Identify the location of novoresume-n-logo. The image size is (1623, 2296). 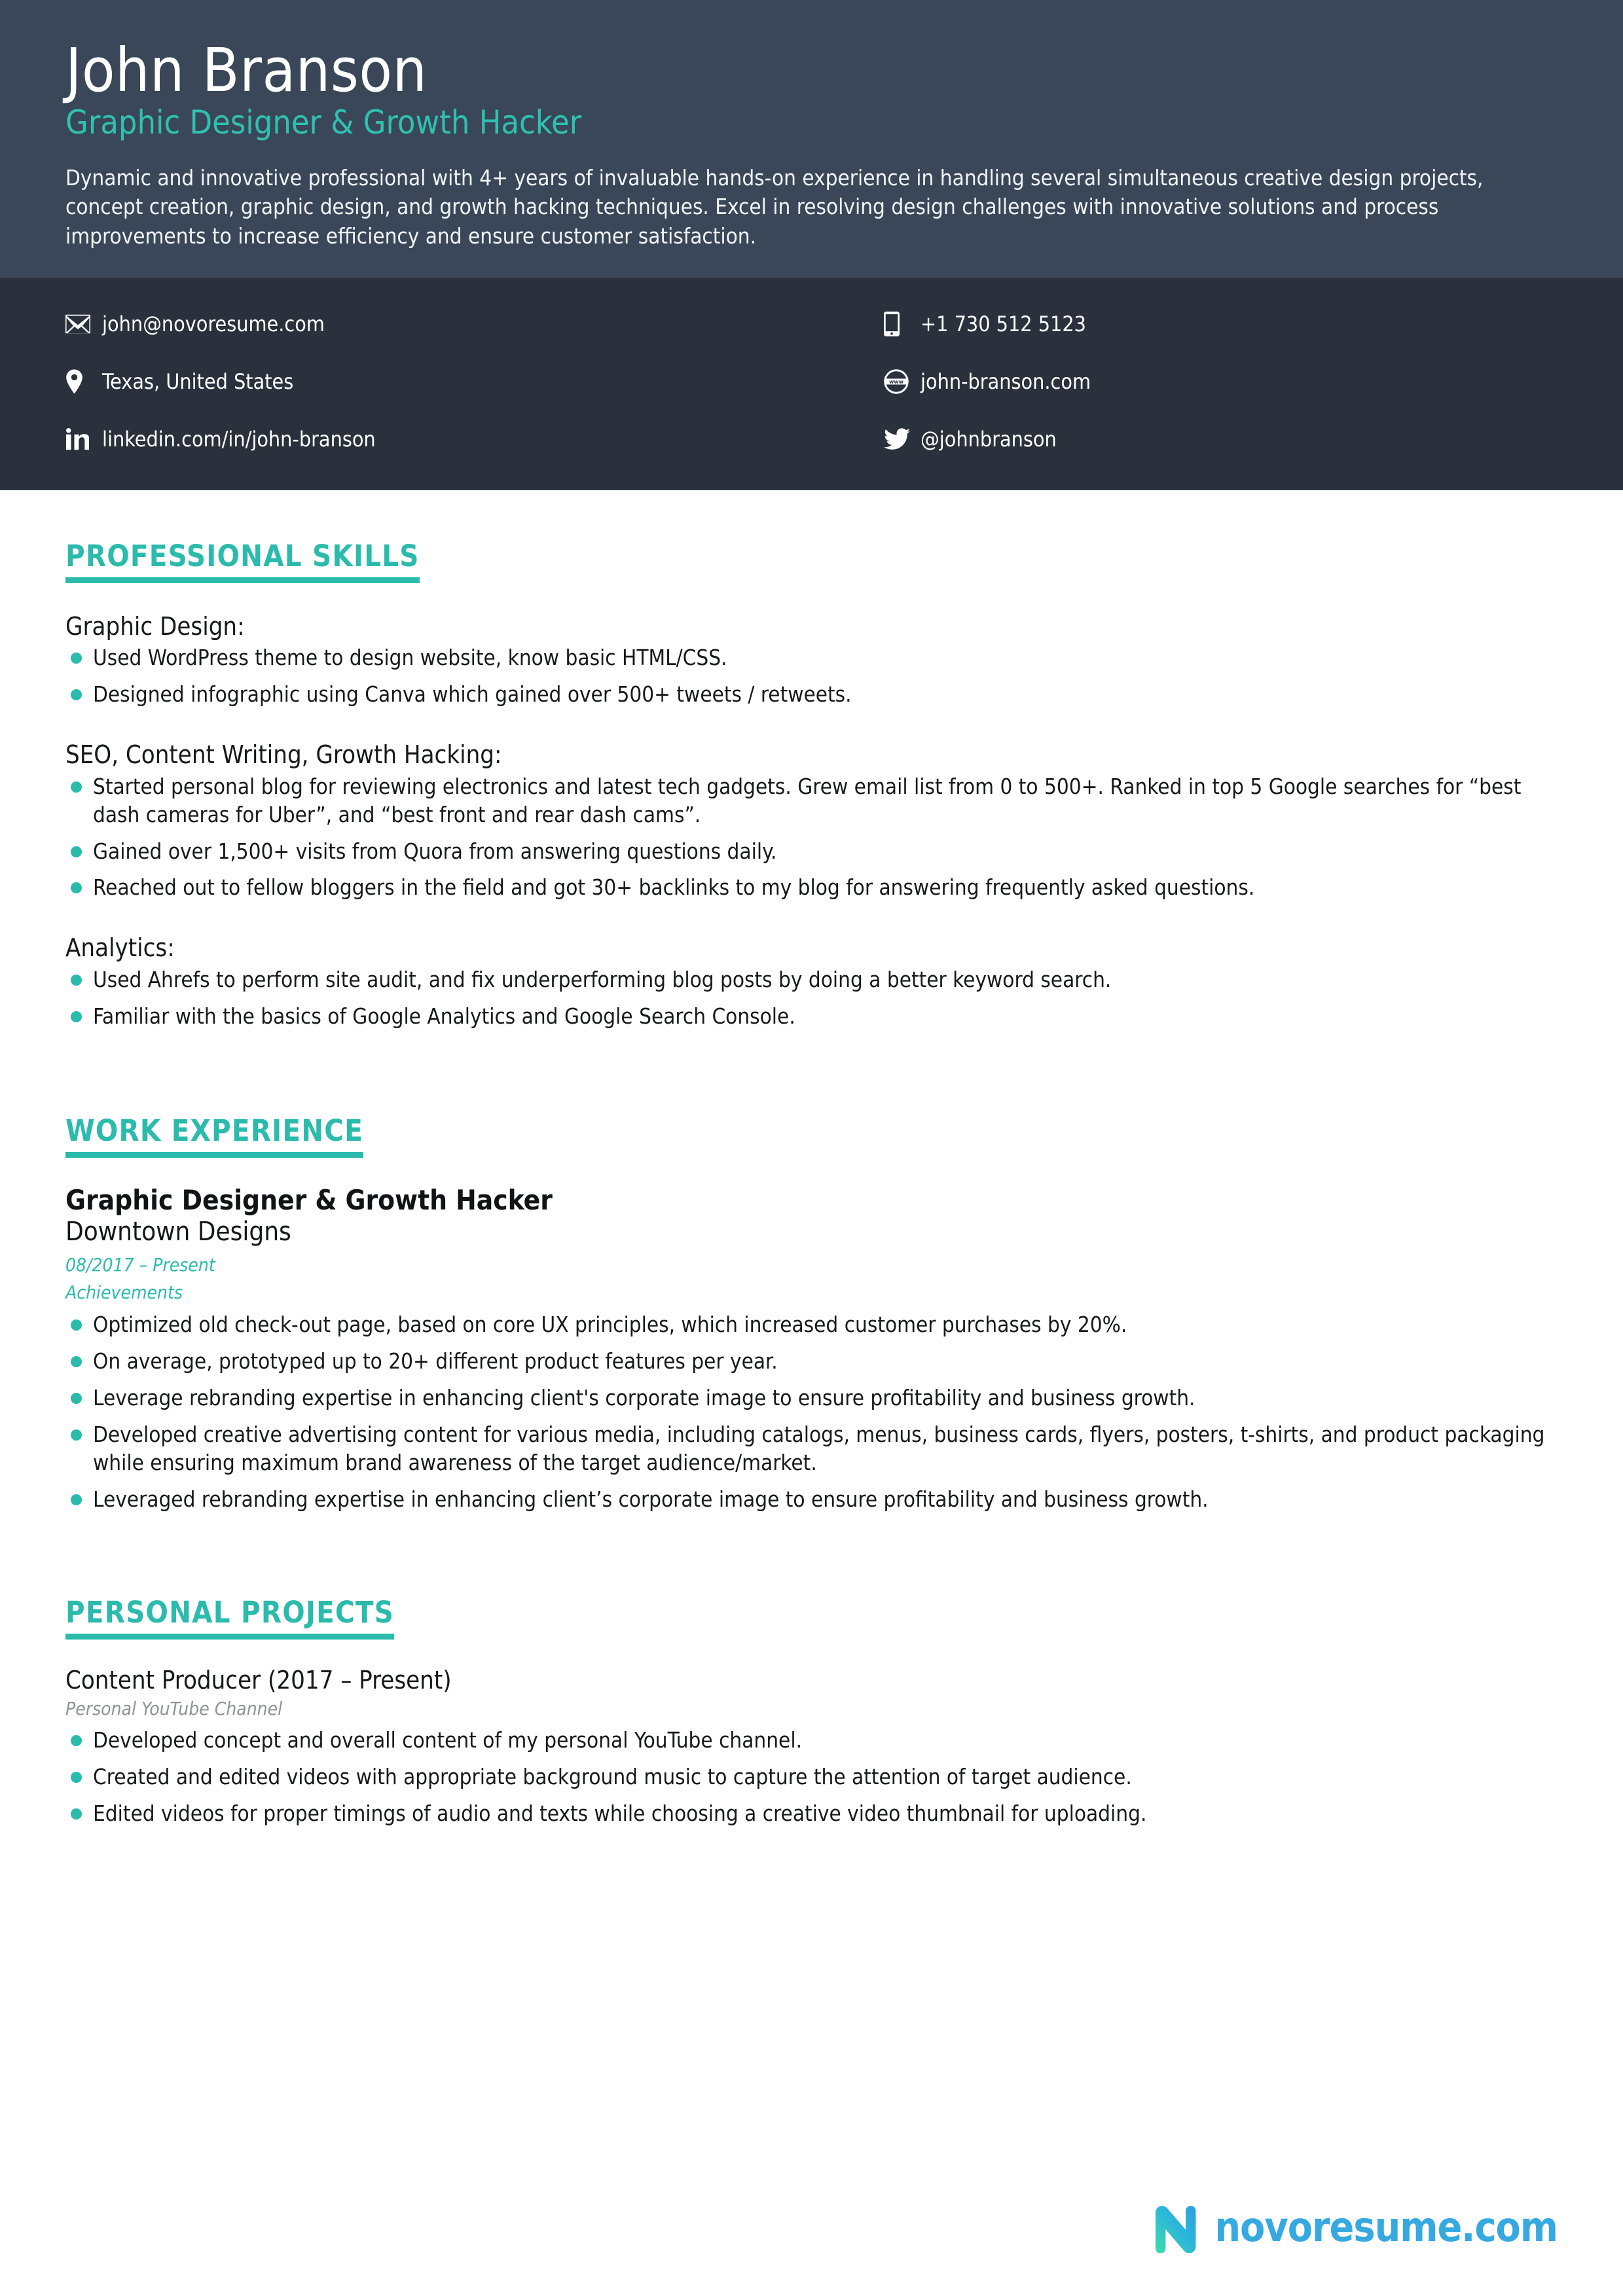
(1174, 2227).